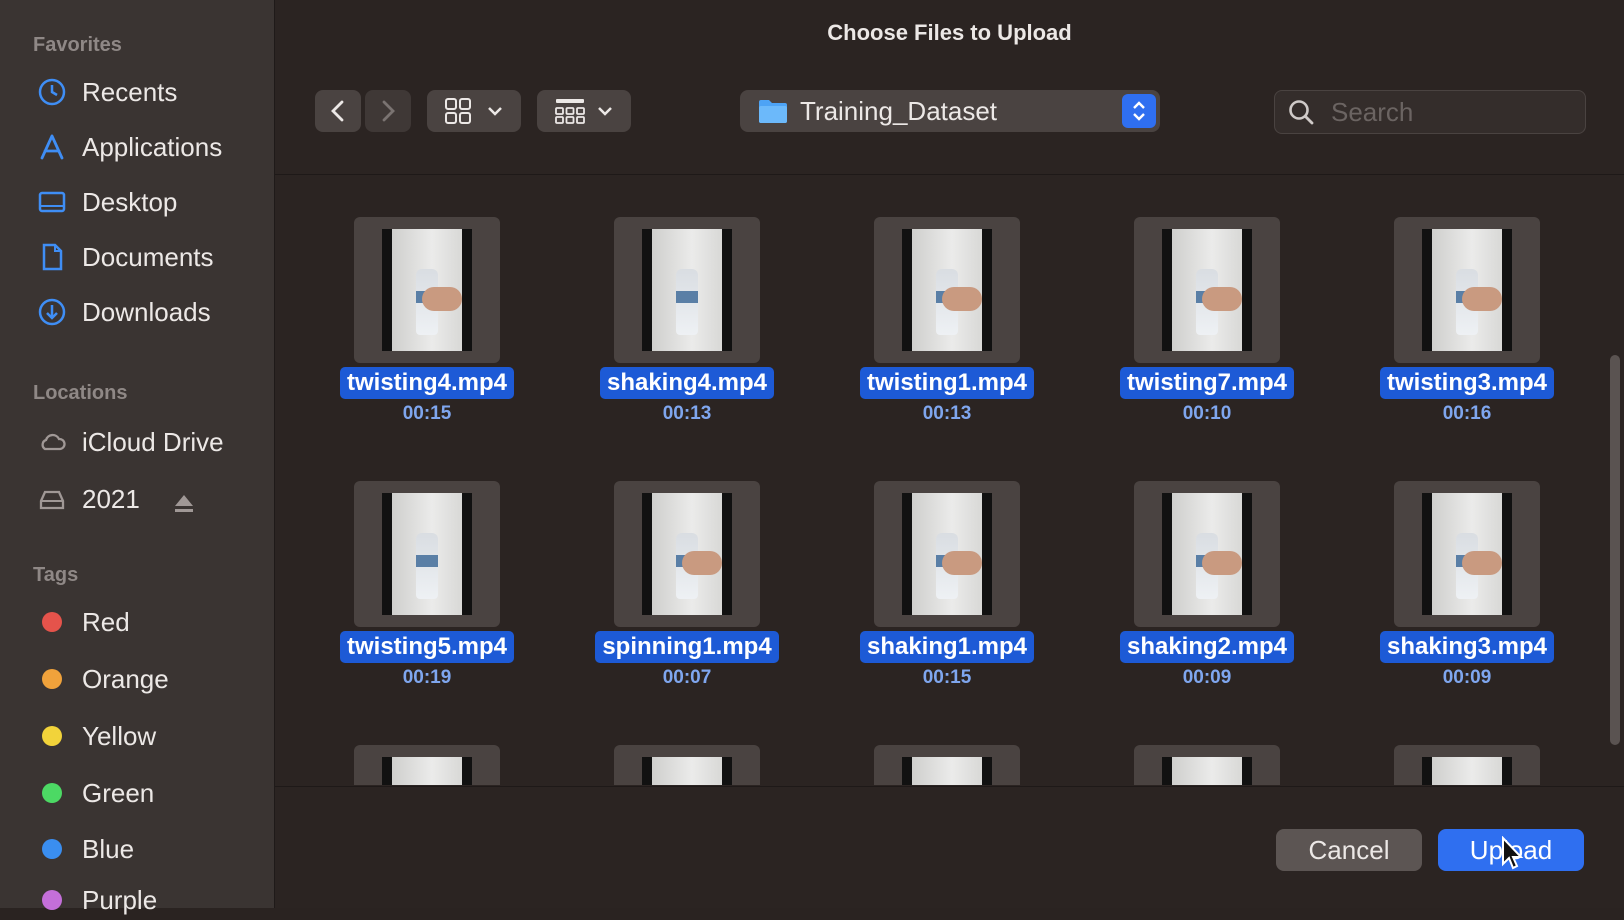 Image resolution: width=1624 pixels, height=920 pixels. What do you see at coordinates (77, 45) in the screenshot?
I see `favorites-header: Favorites` at bounding box center [77, 45].